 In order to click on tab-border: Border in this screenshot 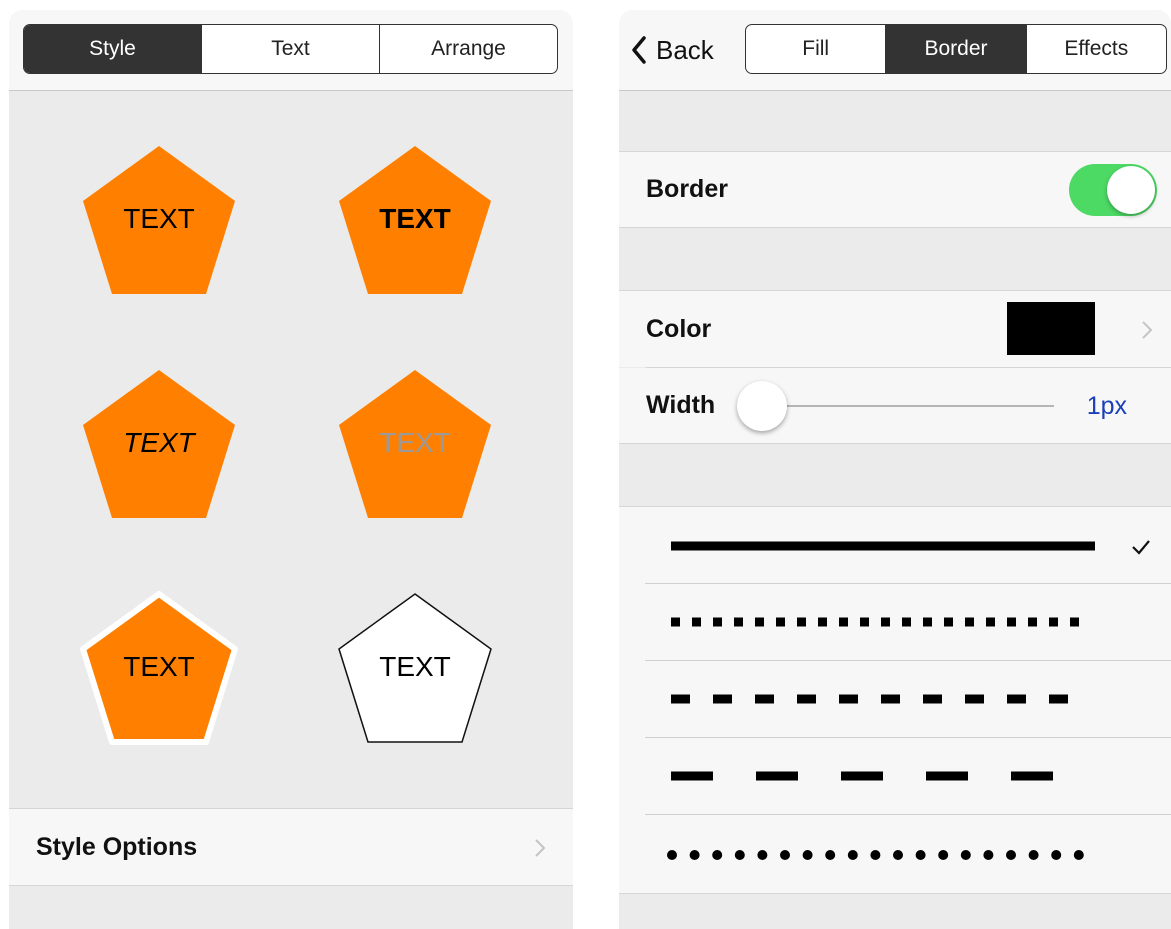, I will do `click(956, 49)`.